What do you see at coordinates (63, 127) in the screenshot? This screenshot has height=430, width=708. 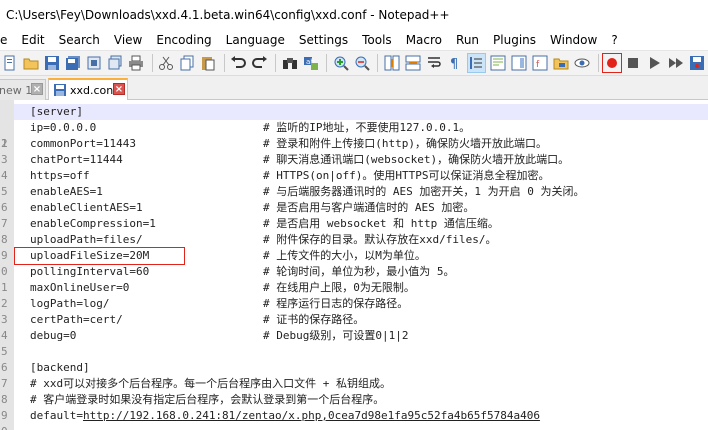 I see `line-code: ip=0.0.0.0` at bounding box center [63, 127].